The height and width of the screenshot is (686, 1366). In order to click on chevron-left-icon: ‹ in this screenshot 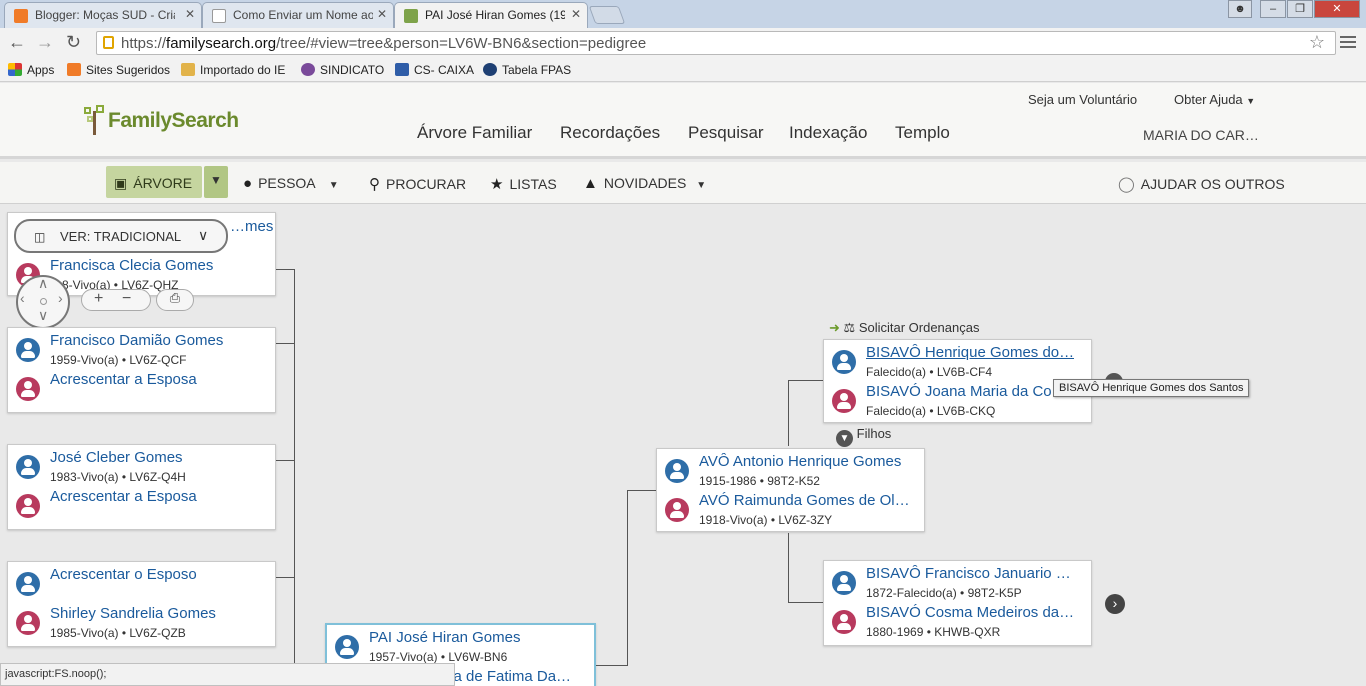, I will do `click(22, 298)`.